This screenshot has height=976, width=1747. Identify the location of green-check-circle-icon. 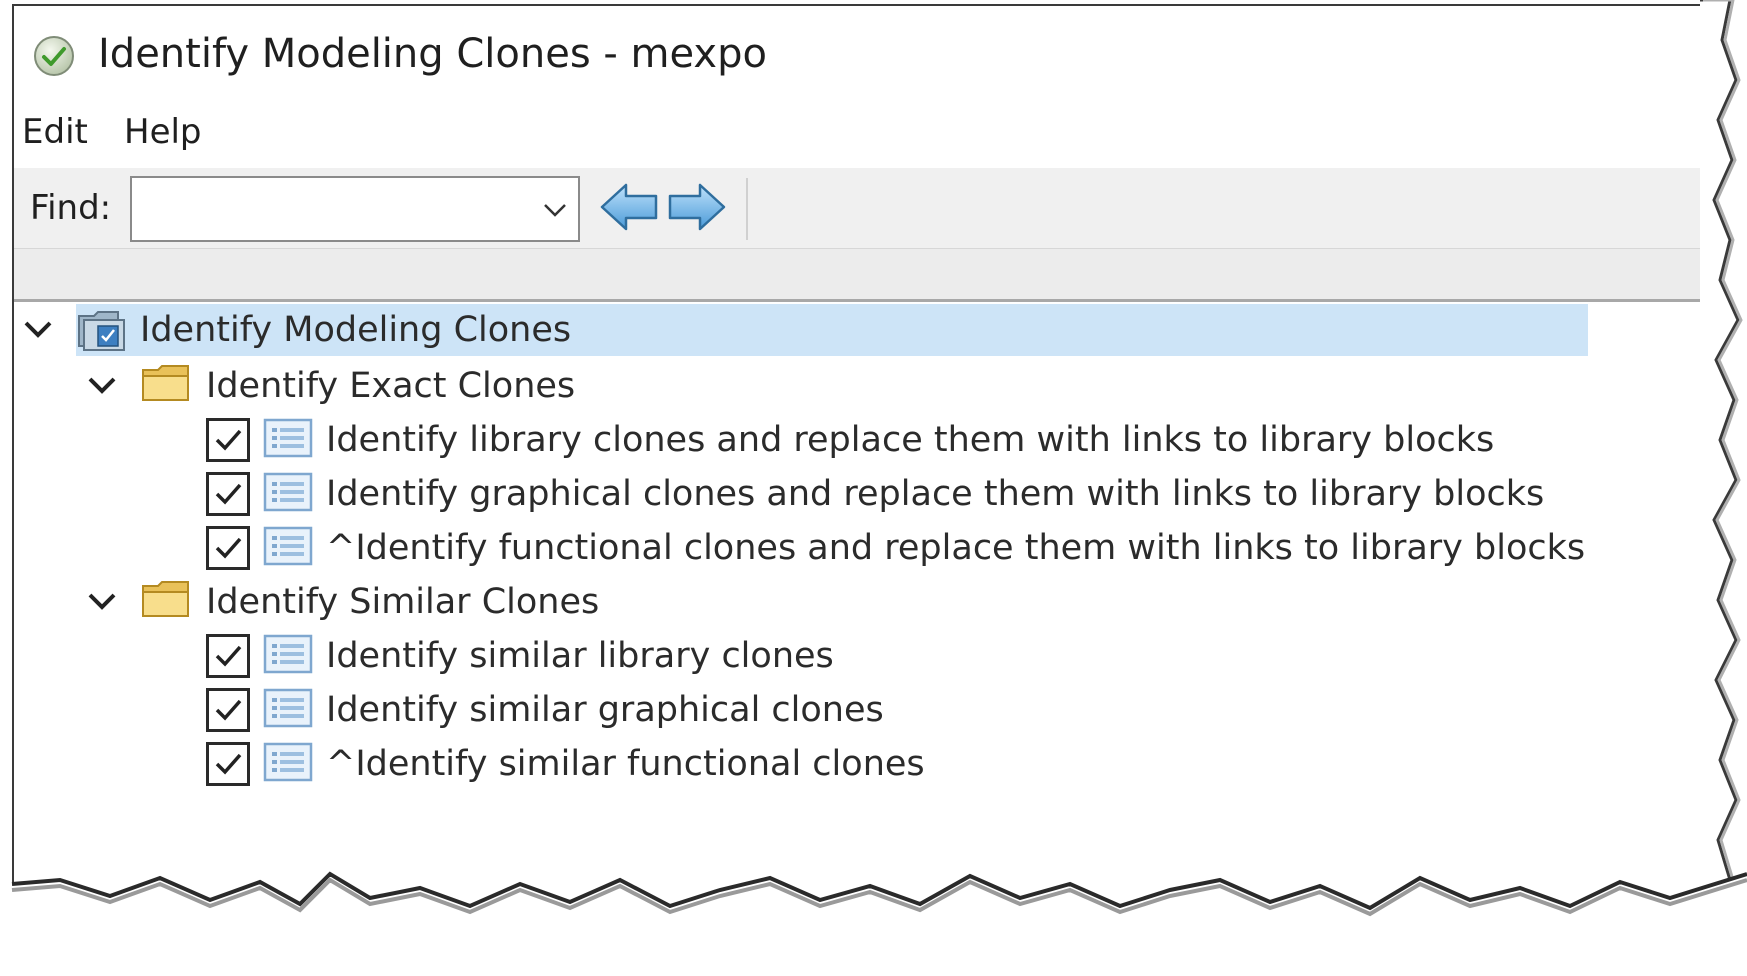
(54, 56).